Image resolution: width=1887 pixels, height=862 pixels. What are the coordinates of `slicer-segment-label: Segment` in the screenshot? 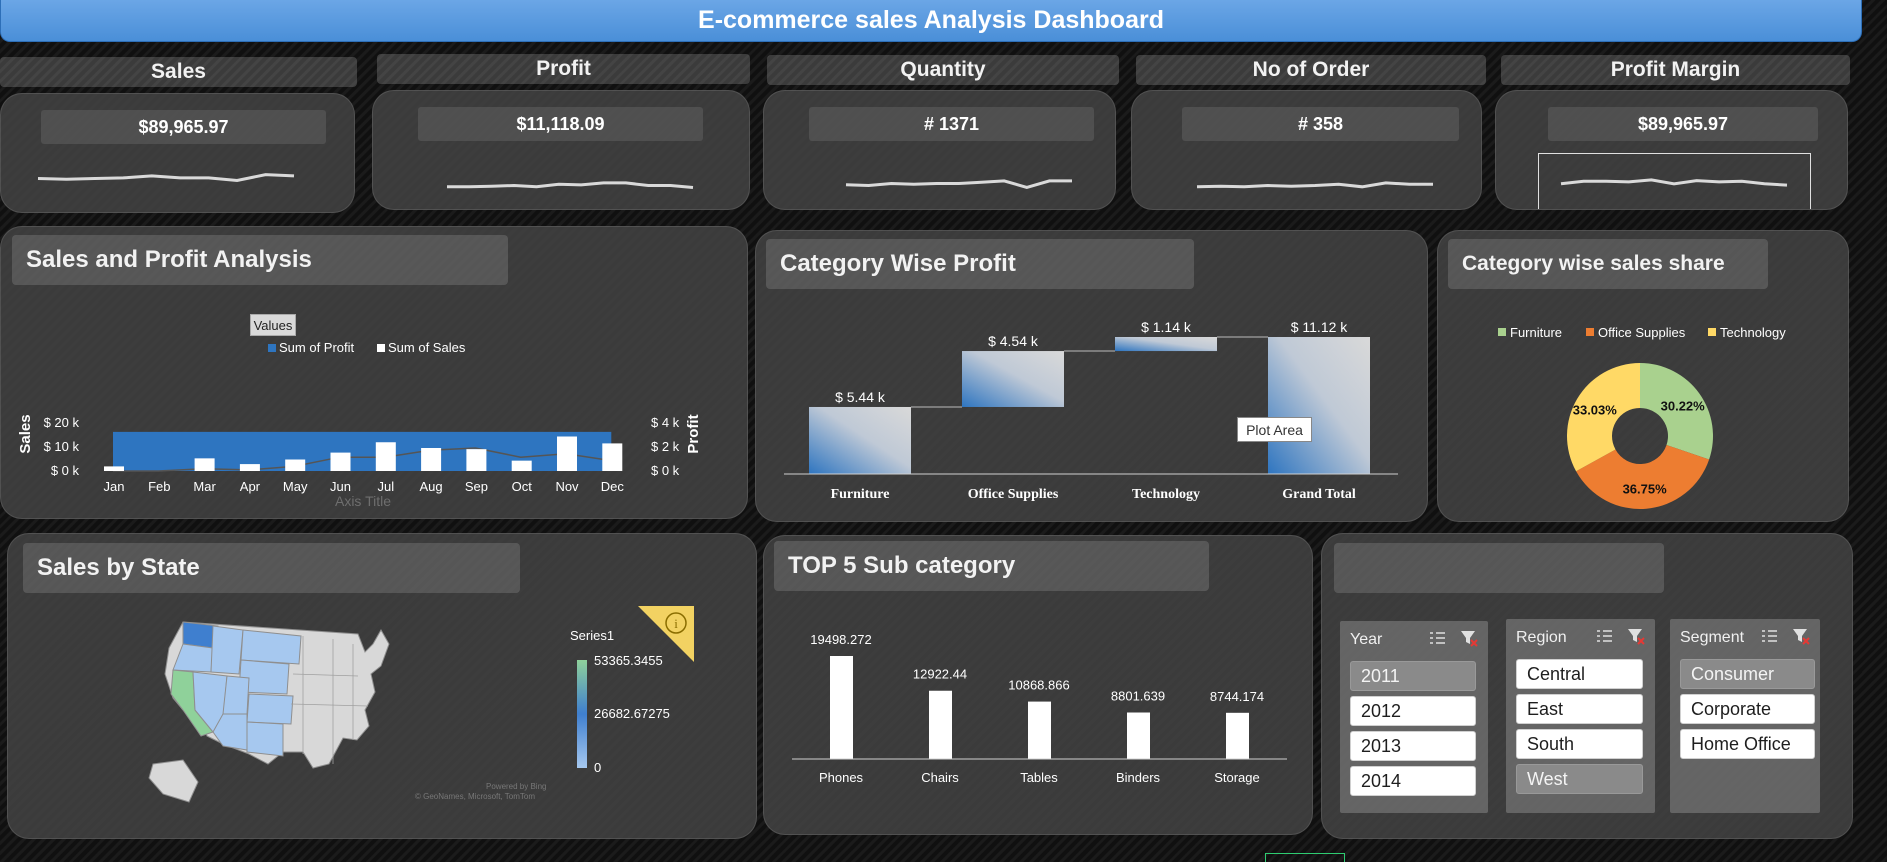 It's located at (1712, 637).